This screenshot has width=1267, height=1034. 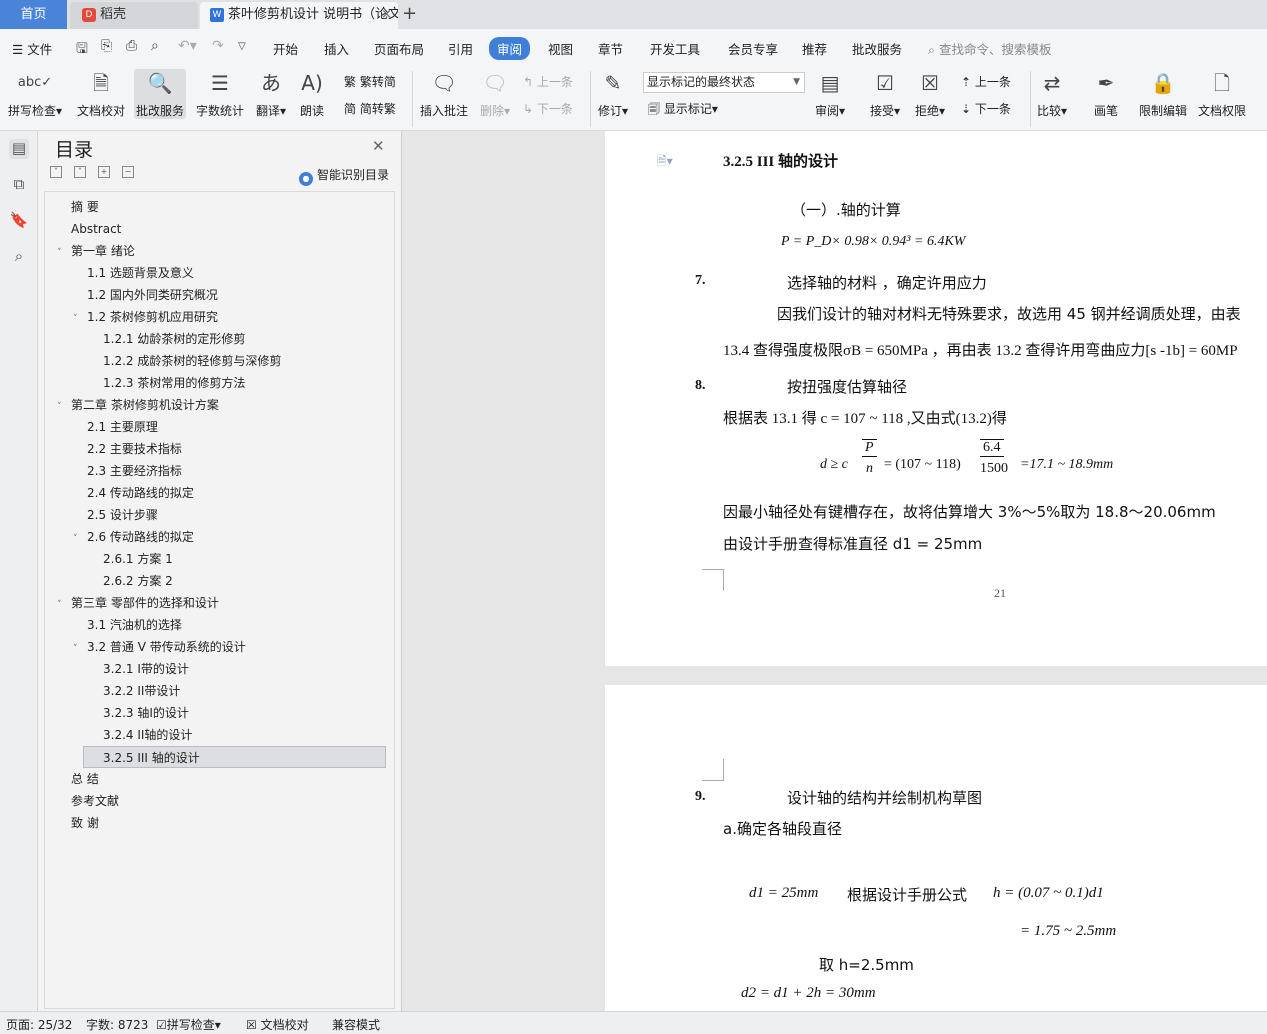 What do you see at coordinates (127, 625) in the screenshot?
I see `toc-item: 3.1 汽油机的选择` at bounding box center [127, 625].